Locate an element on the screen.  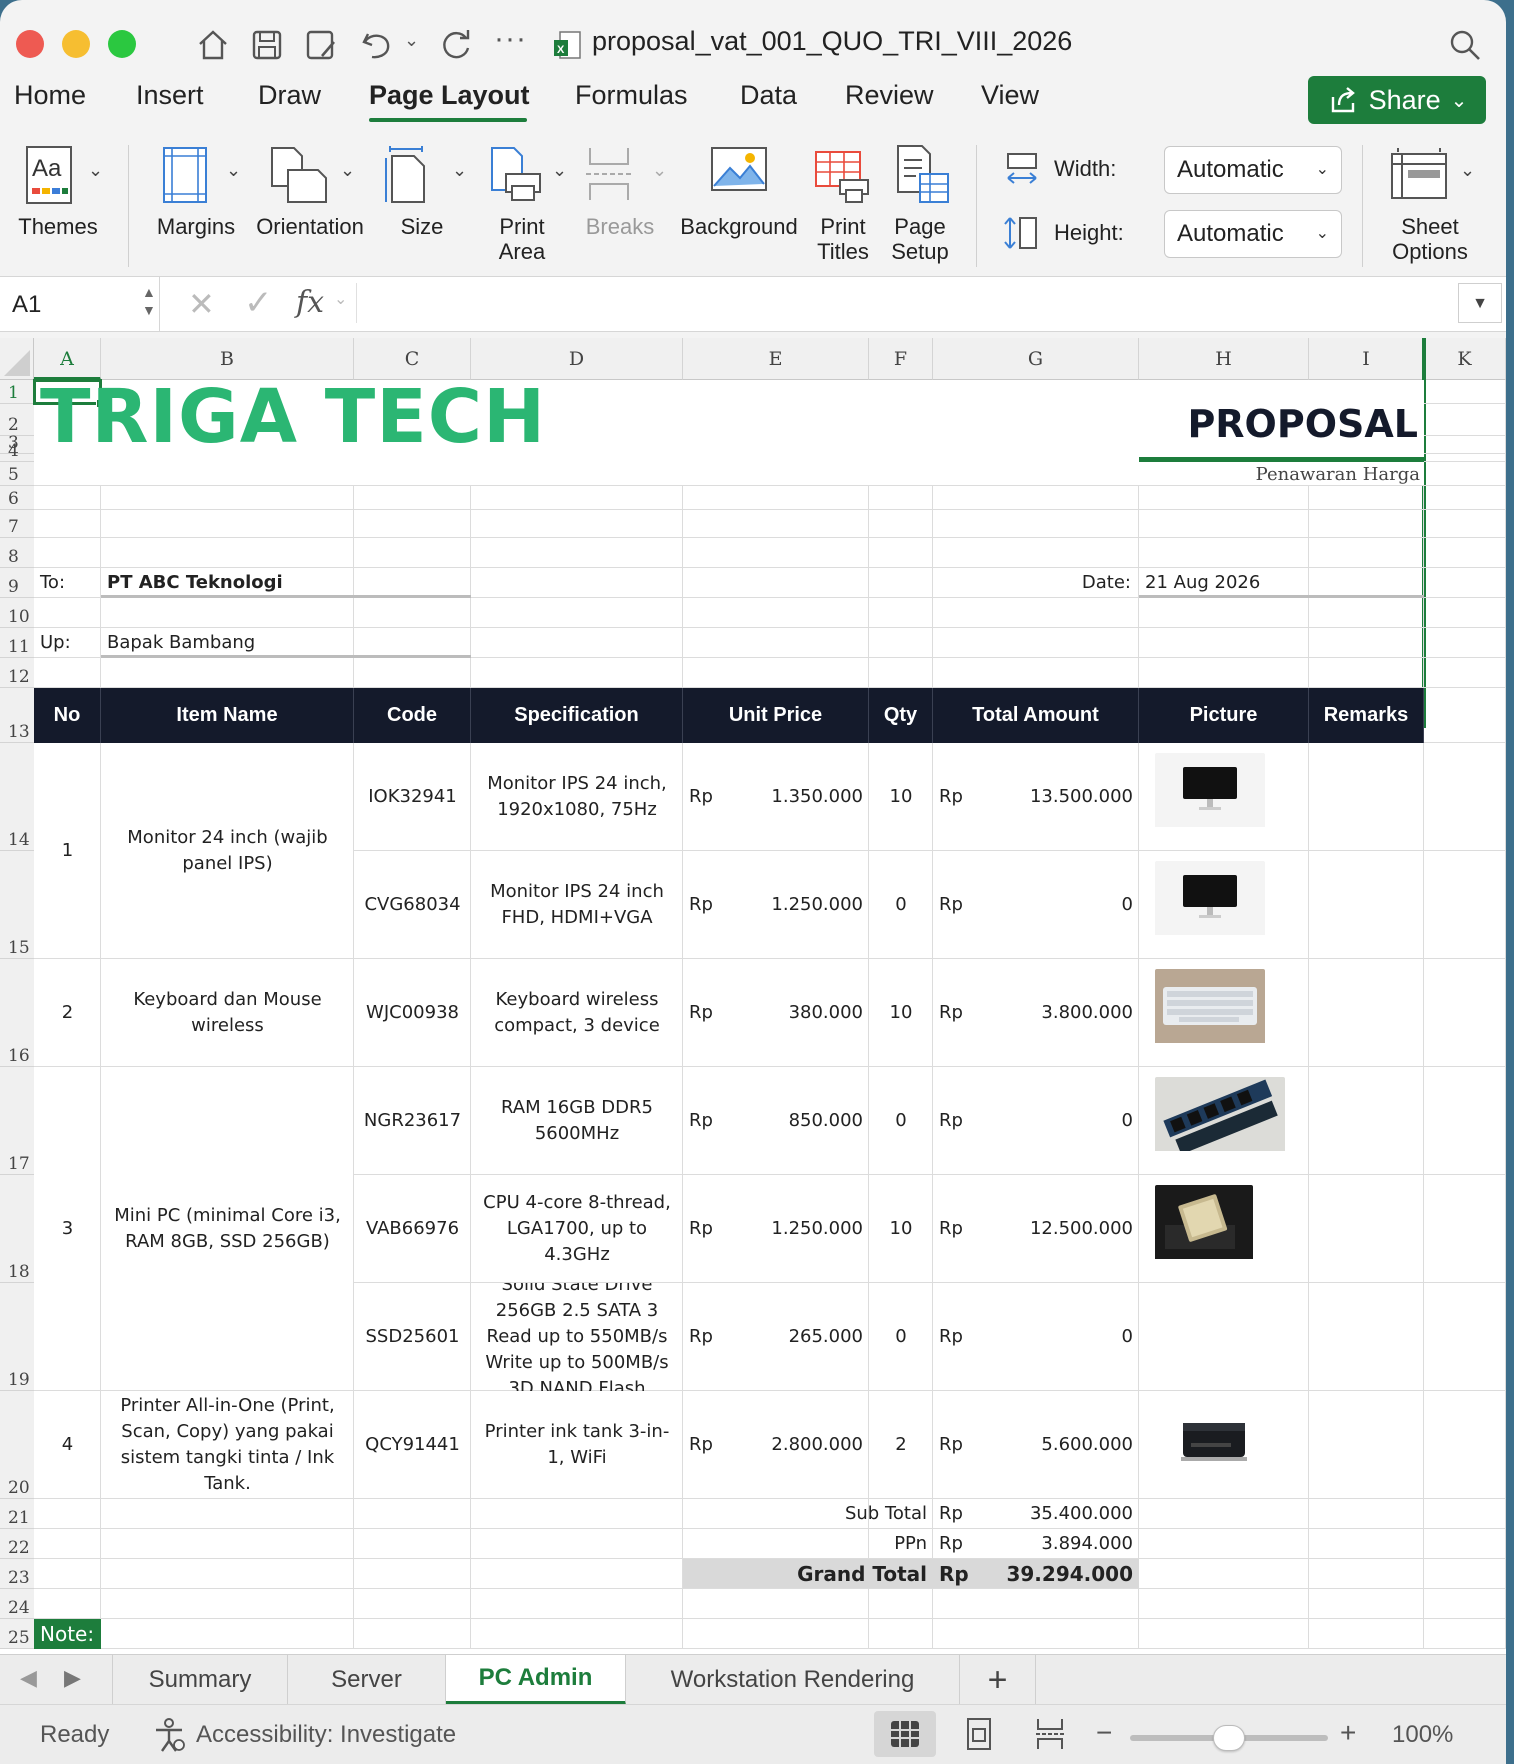
page-break-view-icon is located at coordinates (1050, 1734).